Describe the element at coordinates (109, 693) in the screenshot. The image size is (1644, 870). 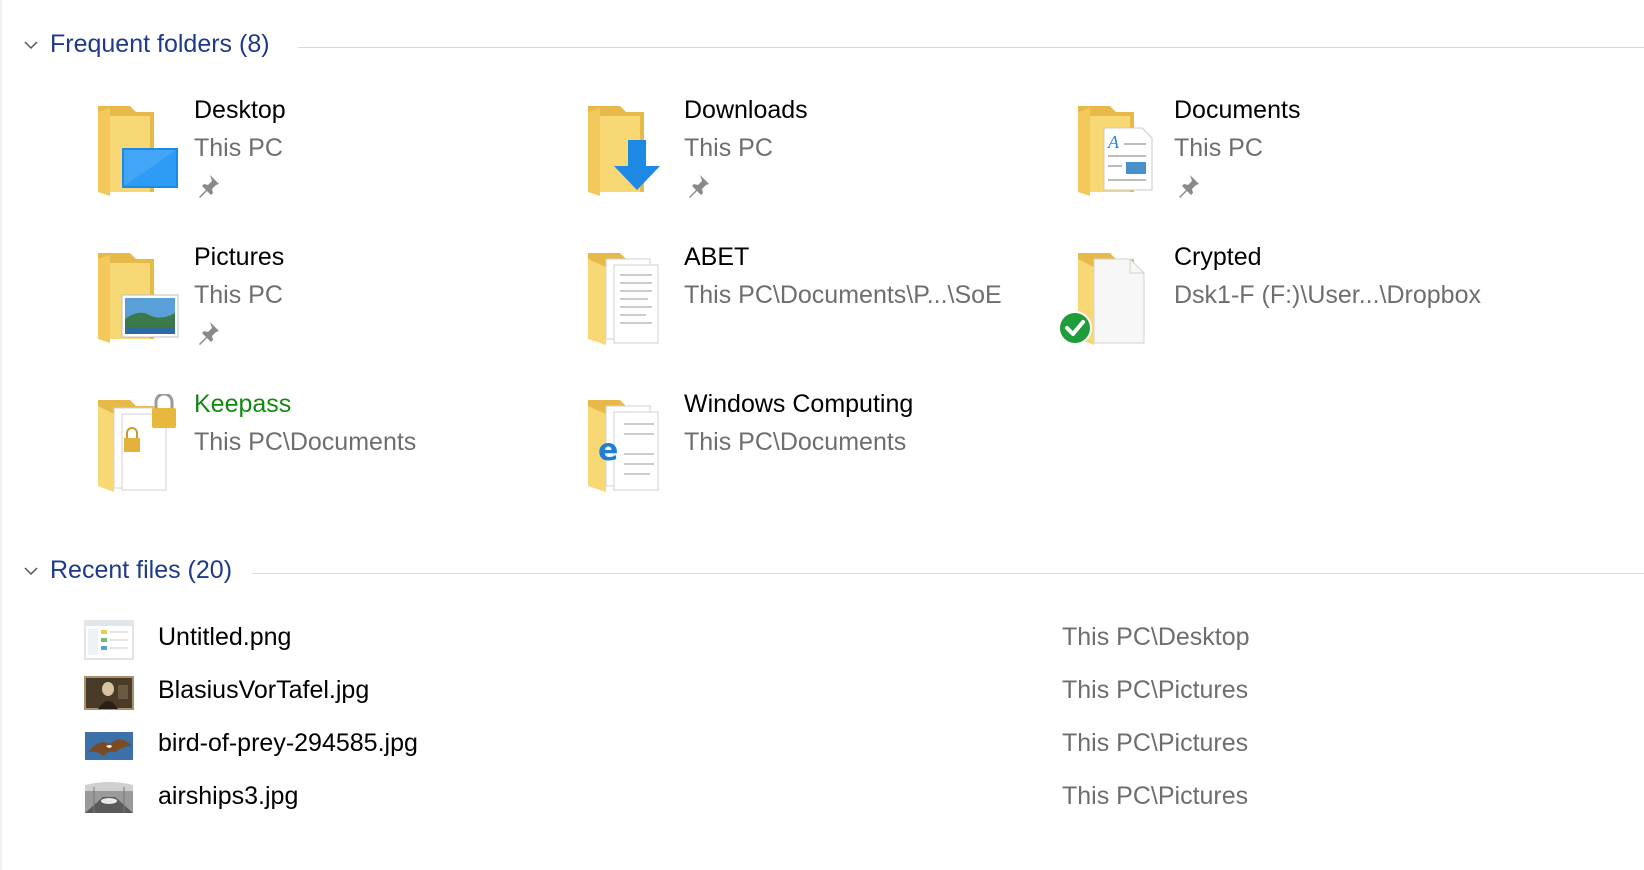
I see `photo-thumbnail` at that location.